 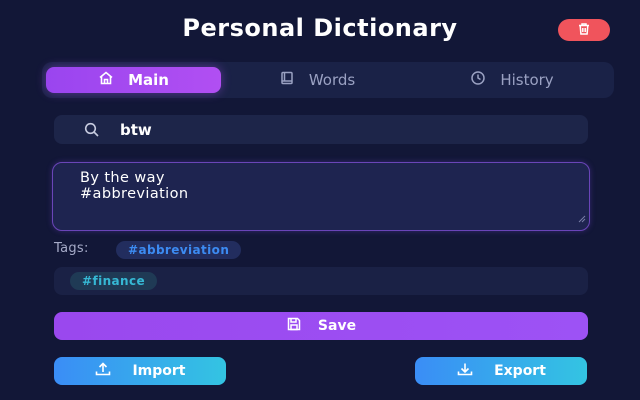 What do you see at coordinates (294, 326) in the screenshot?
I see `save-icon` at bounding box center [294, 326].